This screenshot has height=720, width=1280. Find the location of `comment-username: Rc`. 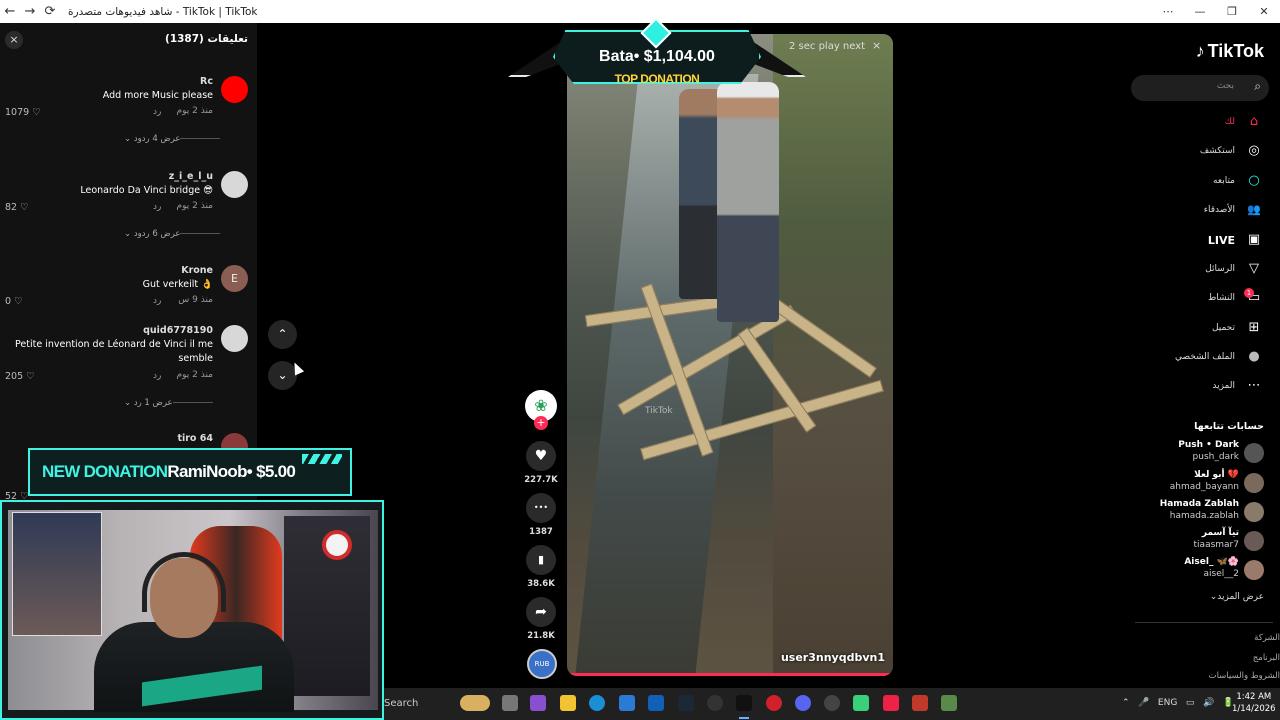

comment-username: Rc is located at coordinates (206, 81).